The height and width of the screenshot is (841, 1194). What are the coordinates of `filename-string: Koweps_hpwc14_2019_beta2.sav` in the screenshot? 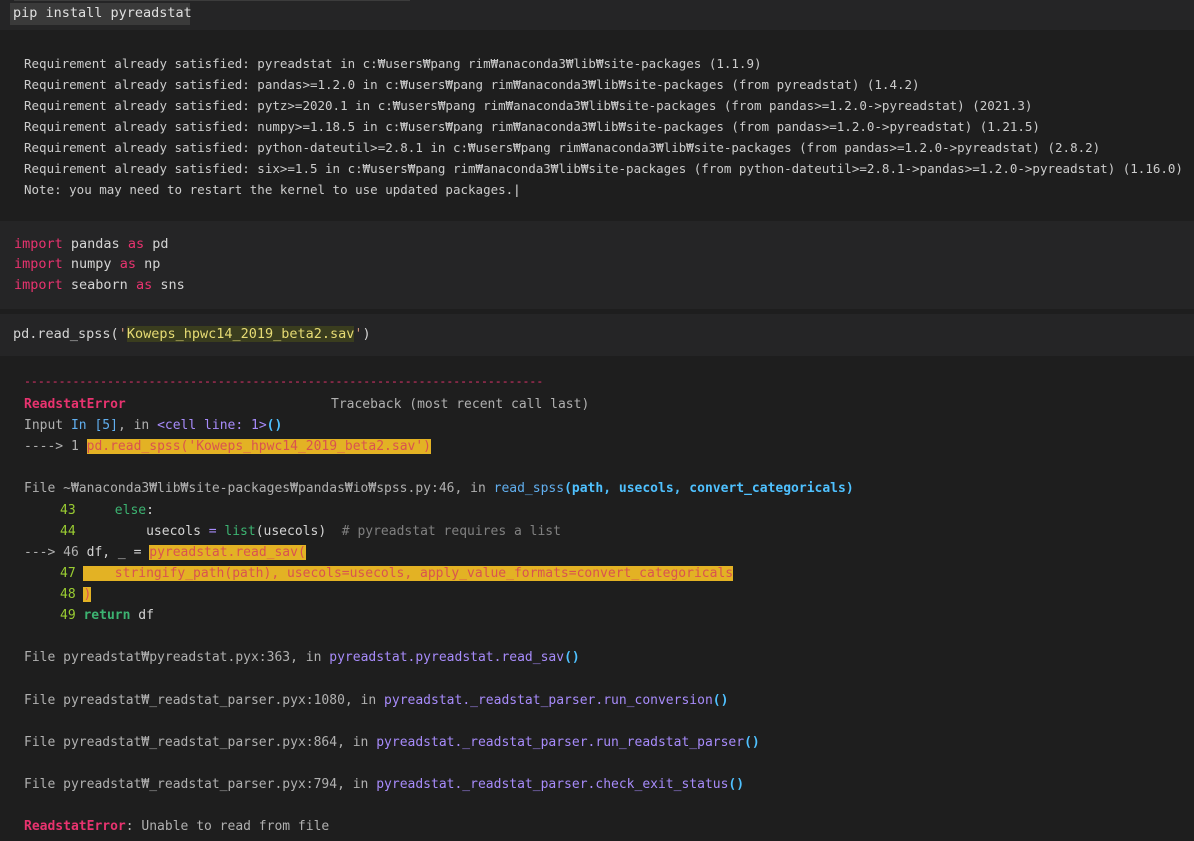 It's located at (240, 334).